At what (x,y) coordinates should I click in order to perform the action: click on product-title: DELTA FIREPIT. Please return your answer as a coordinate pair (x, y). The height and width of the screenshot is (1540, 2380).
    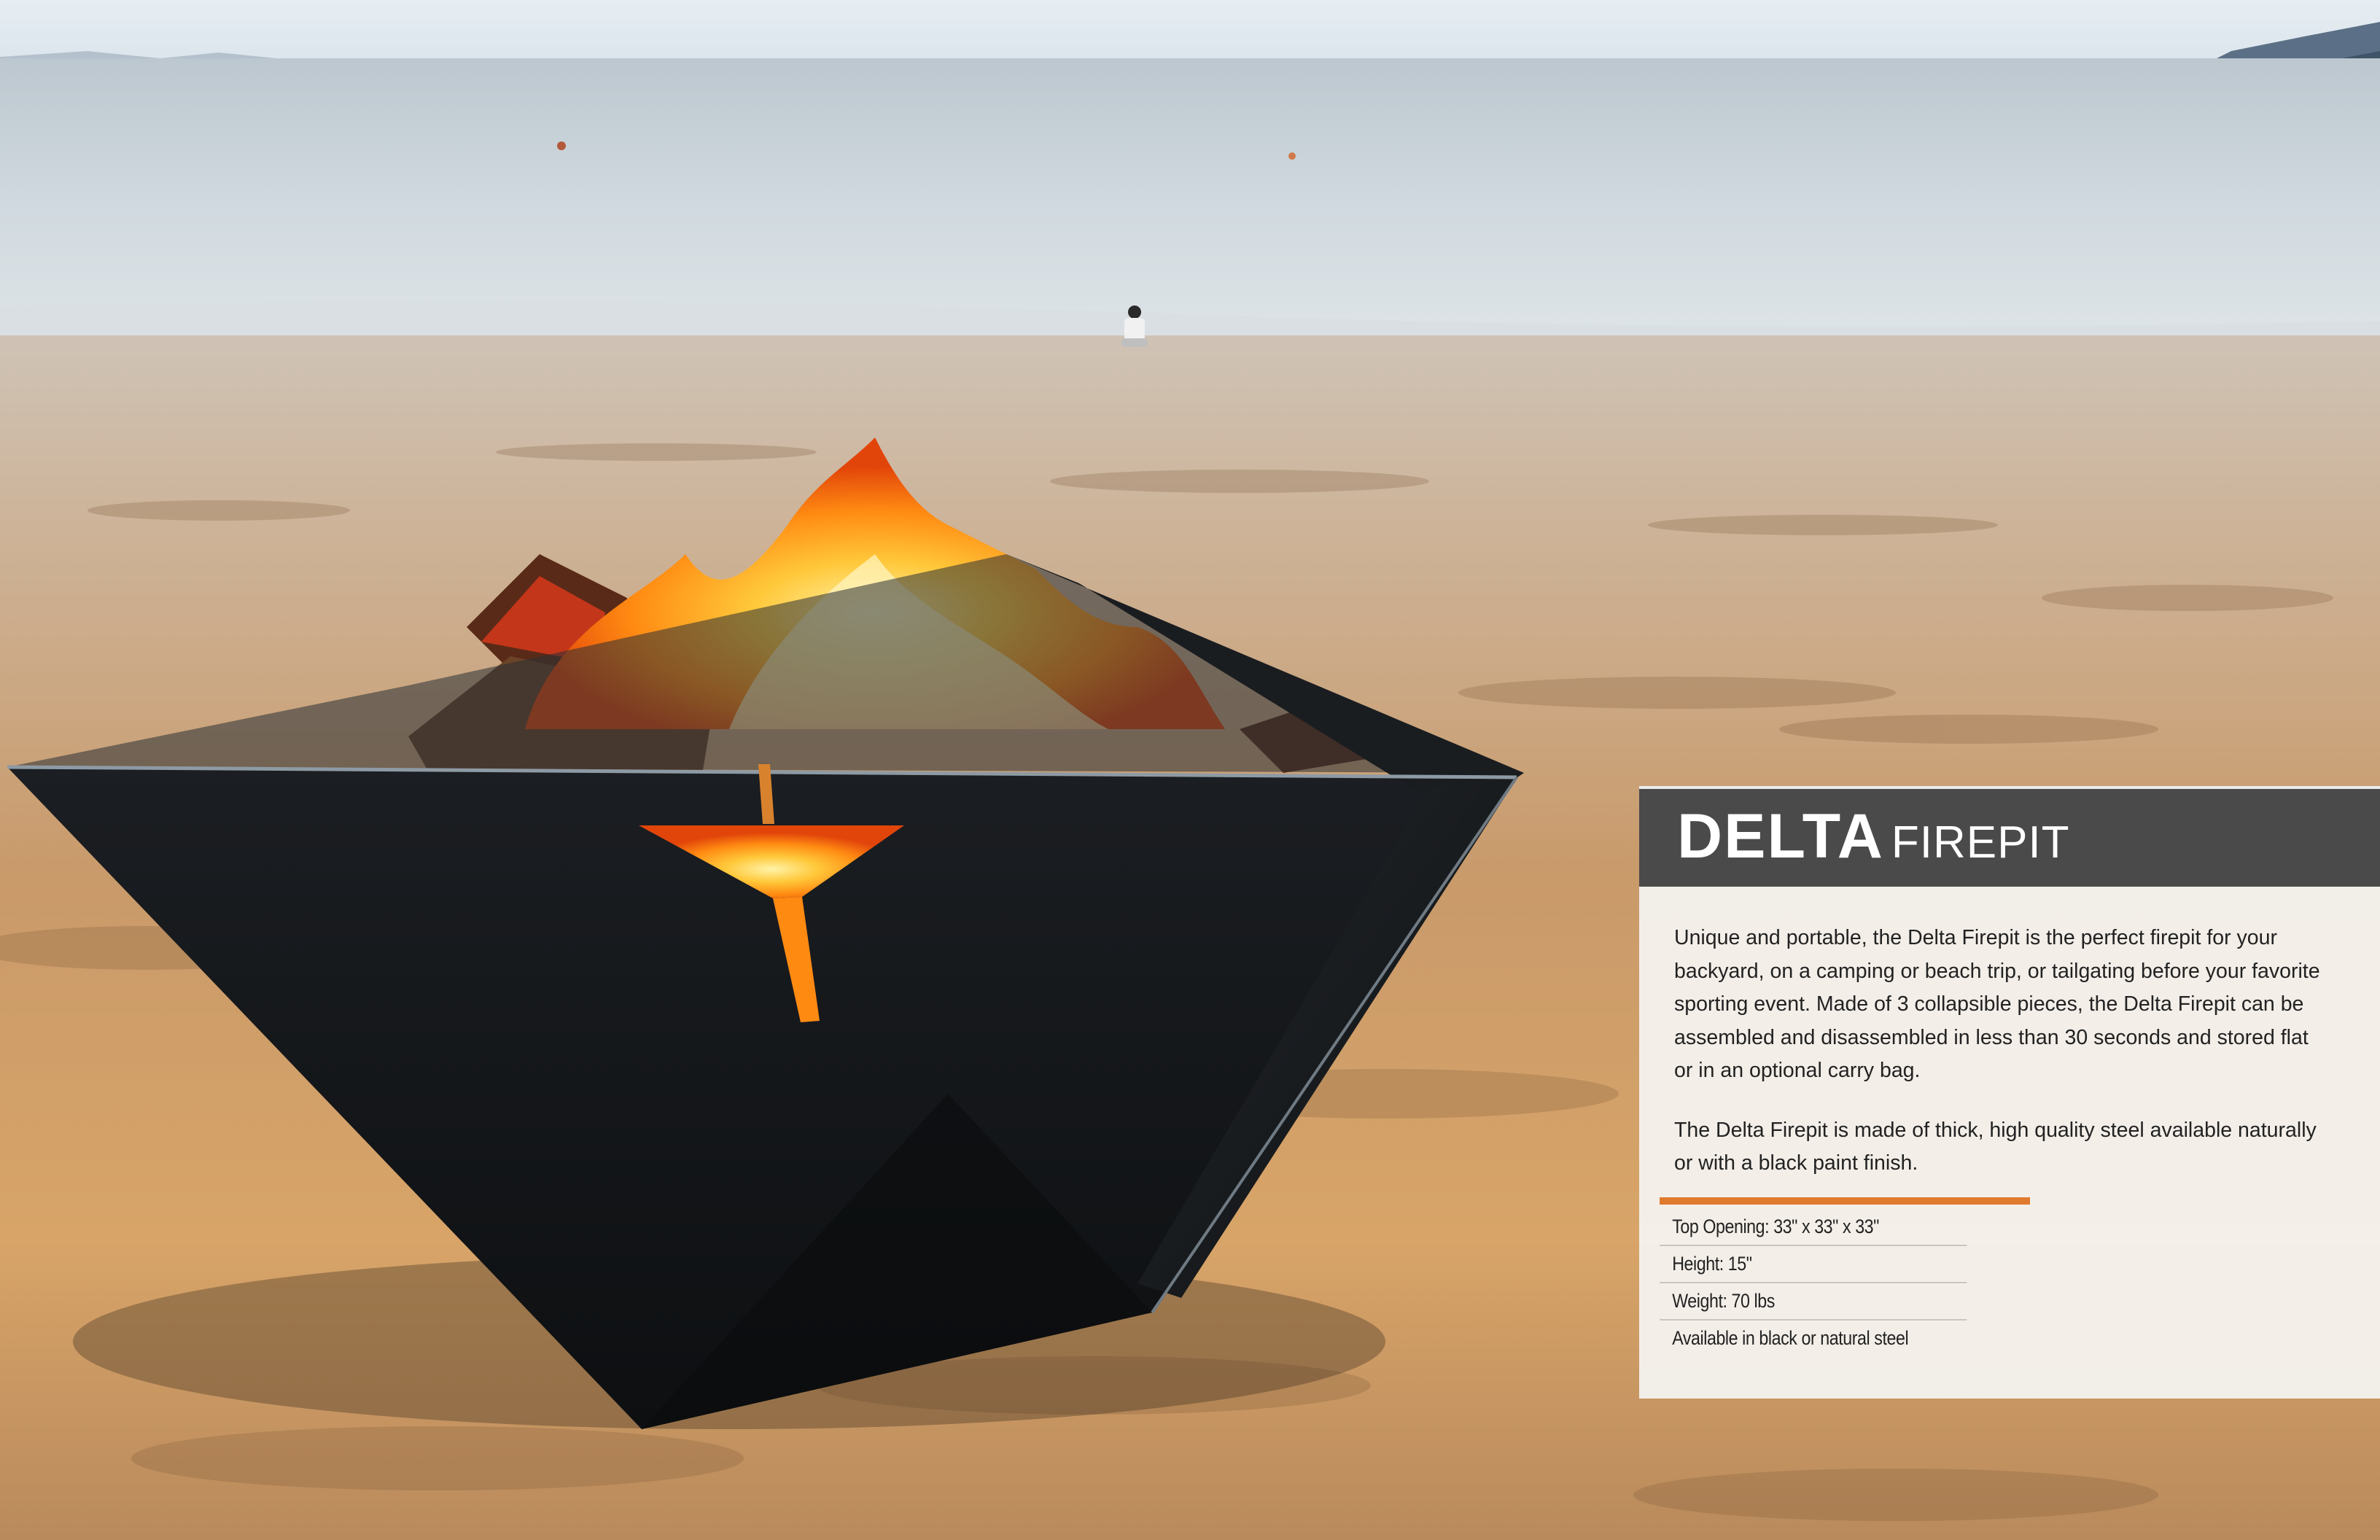
    Looking at the image, I should click on (1873, 836).